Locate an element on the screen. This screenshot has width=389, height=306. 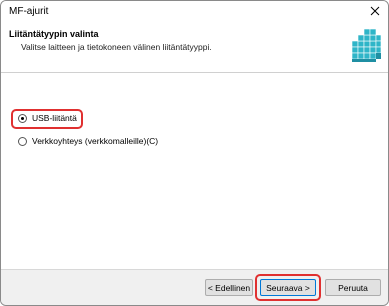
back-button: < Edellinen is located at coordinates (229, 287).